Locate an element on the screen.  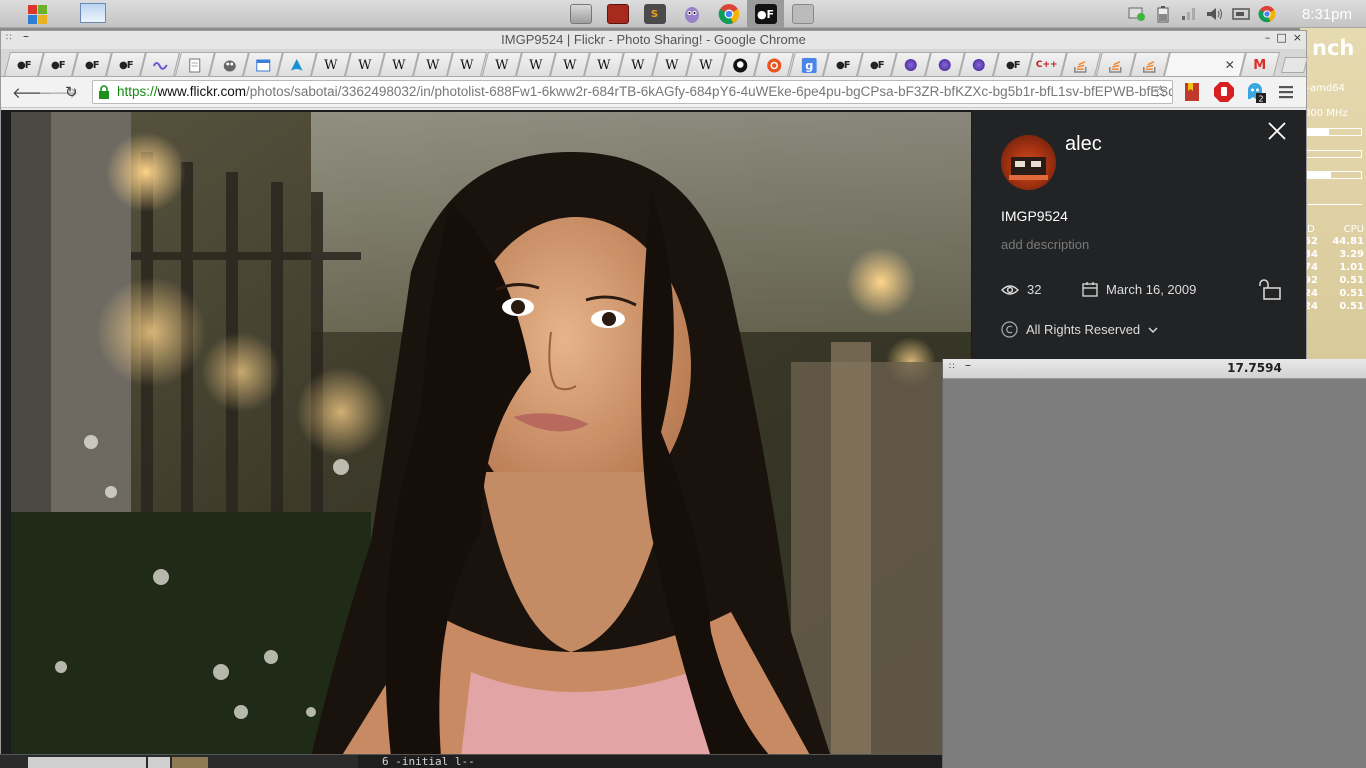
reload-button: ↻ is located at coordinates (71, 92).